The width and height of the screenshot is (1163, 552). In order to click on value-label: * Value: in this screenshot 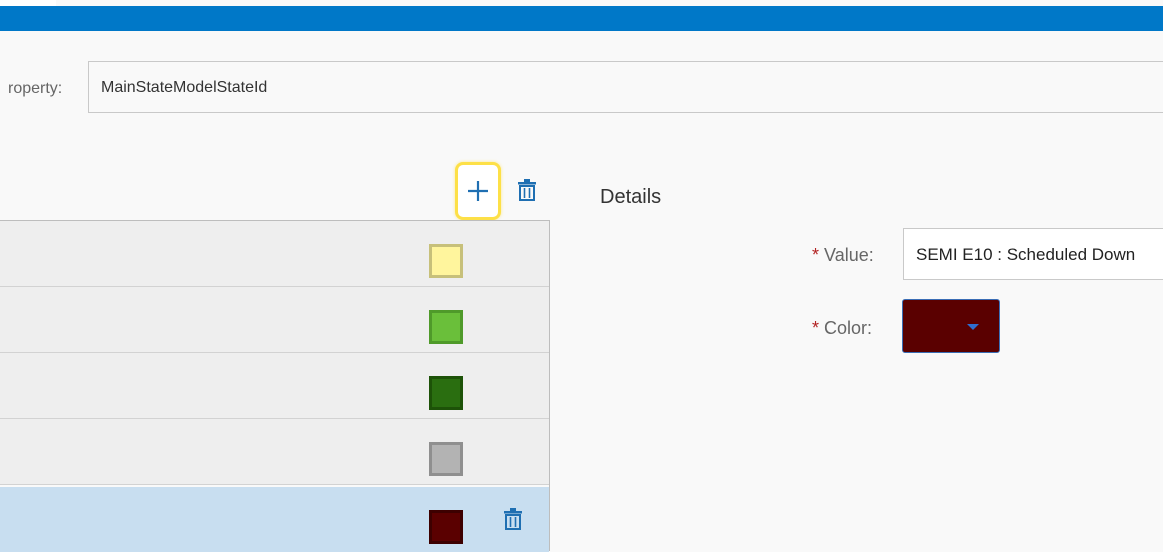, I will do `click(843, 255)`.